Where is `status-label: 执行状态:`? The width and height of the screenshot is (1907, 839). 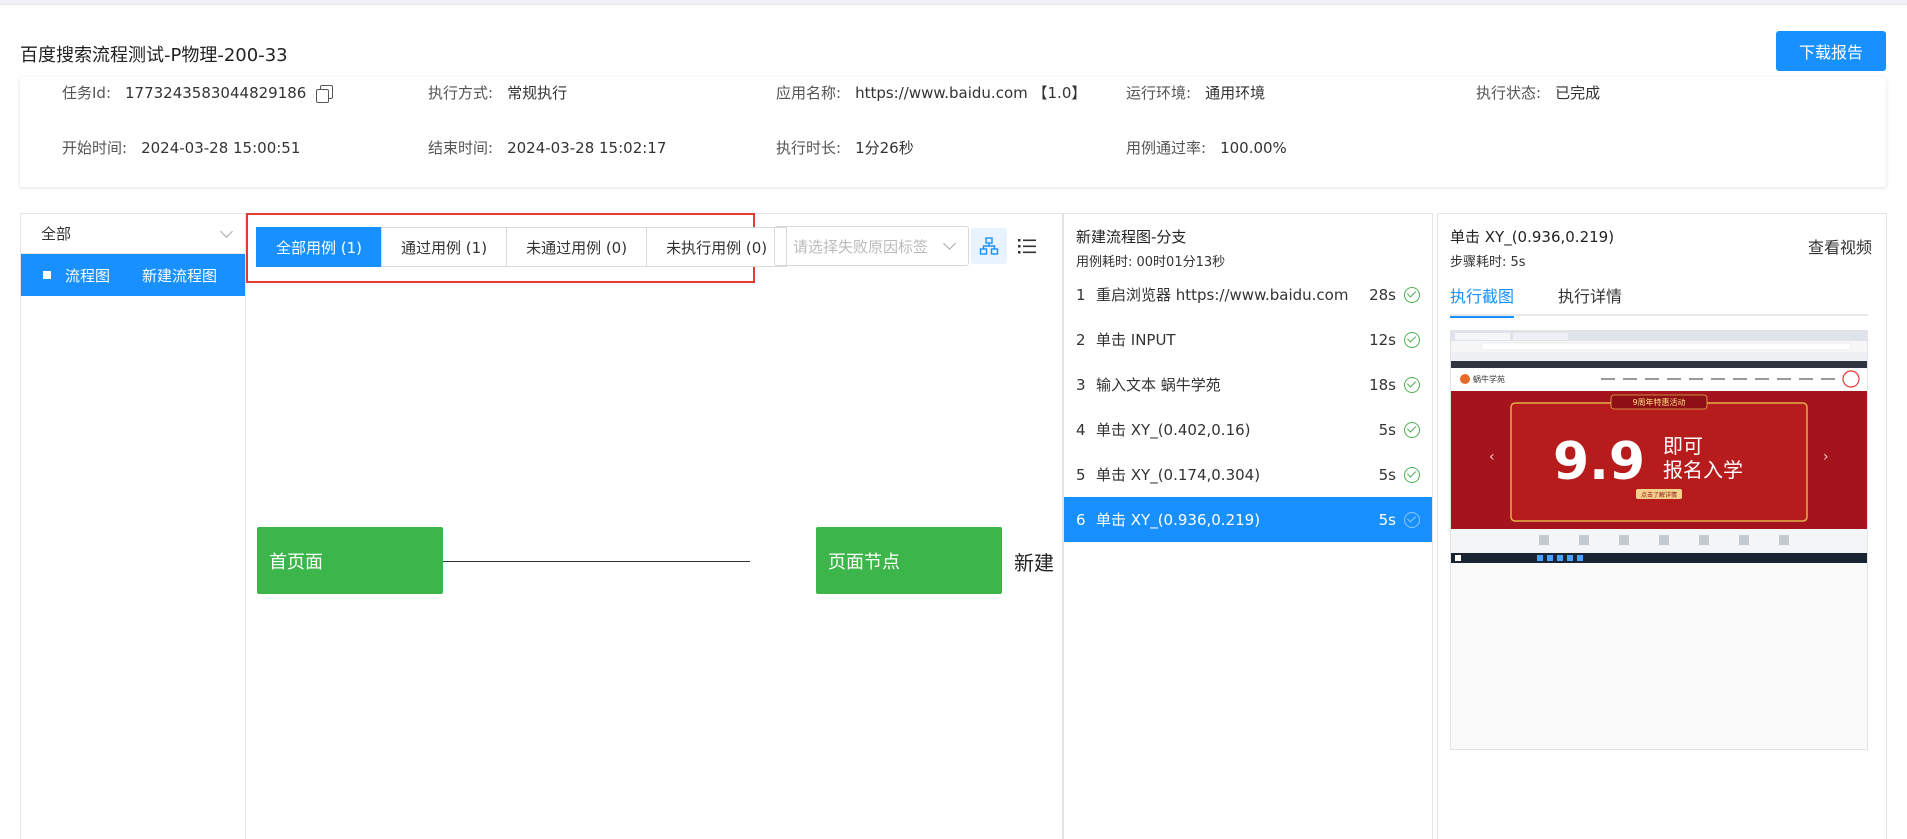 status-label: 执行状态: is located at coordinates (1509, 93).